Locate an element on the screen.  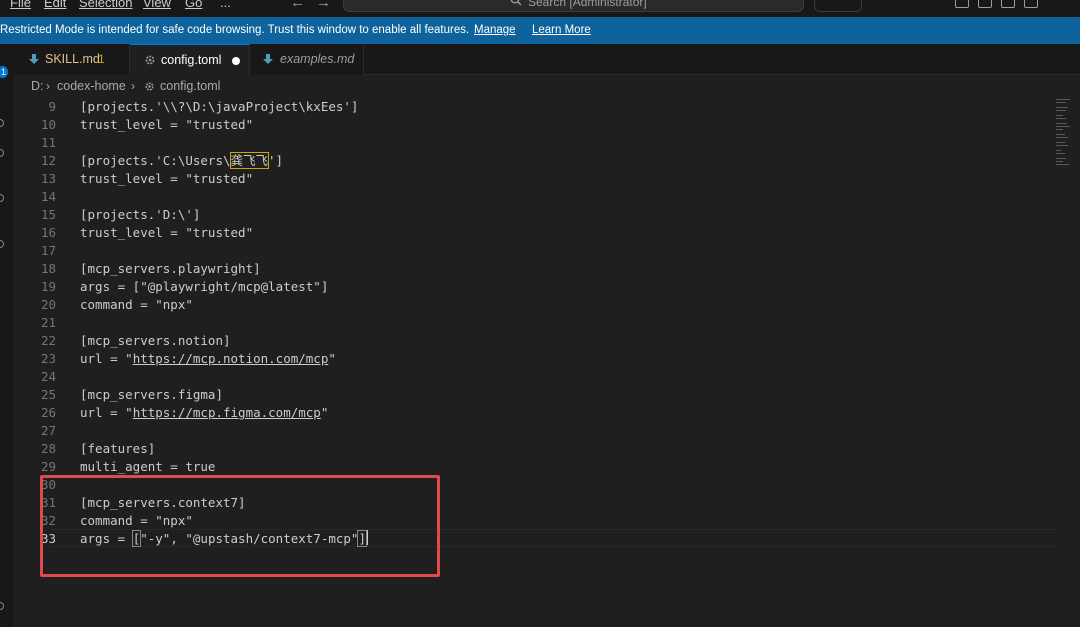
line-number: 20 is located at coordinates (48, 304).